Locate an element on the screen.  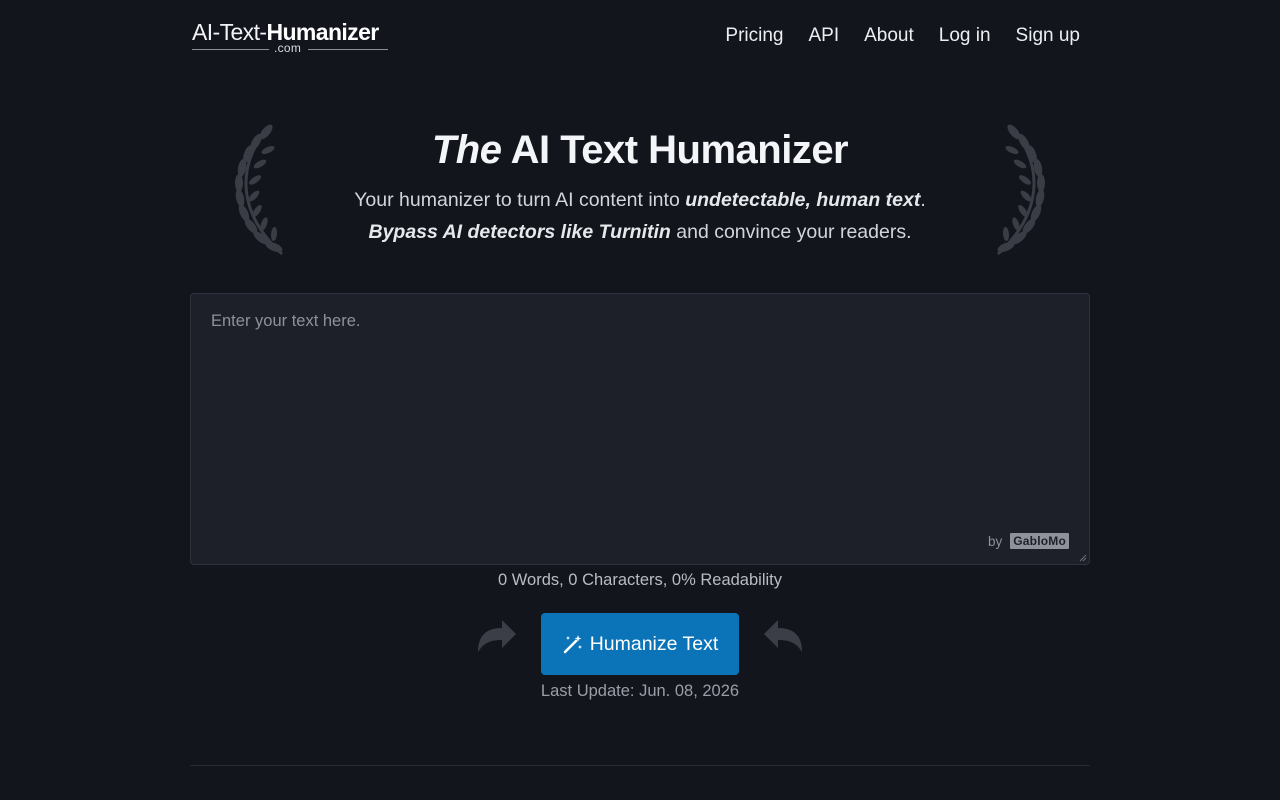
title-emphasis: The is located at coordinates (466, 150).